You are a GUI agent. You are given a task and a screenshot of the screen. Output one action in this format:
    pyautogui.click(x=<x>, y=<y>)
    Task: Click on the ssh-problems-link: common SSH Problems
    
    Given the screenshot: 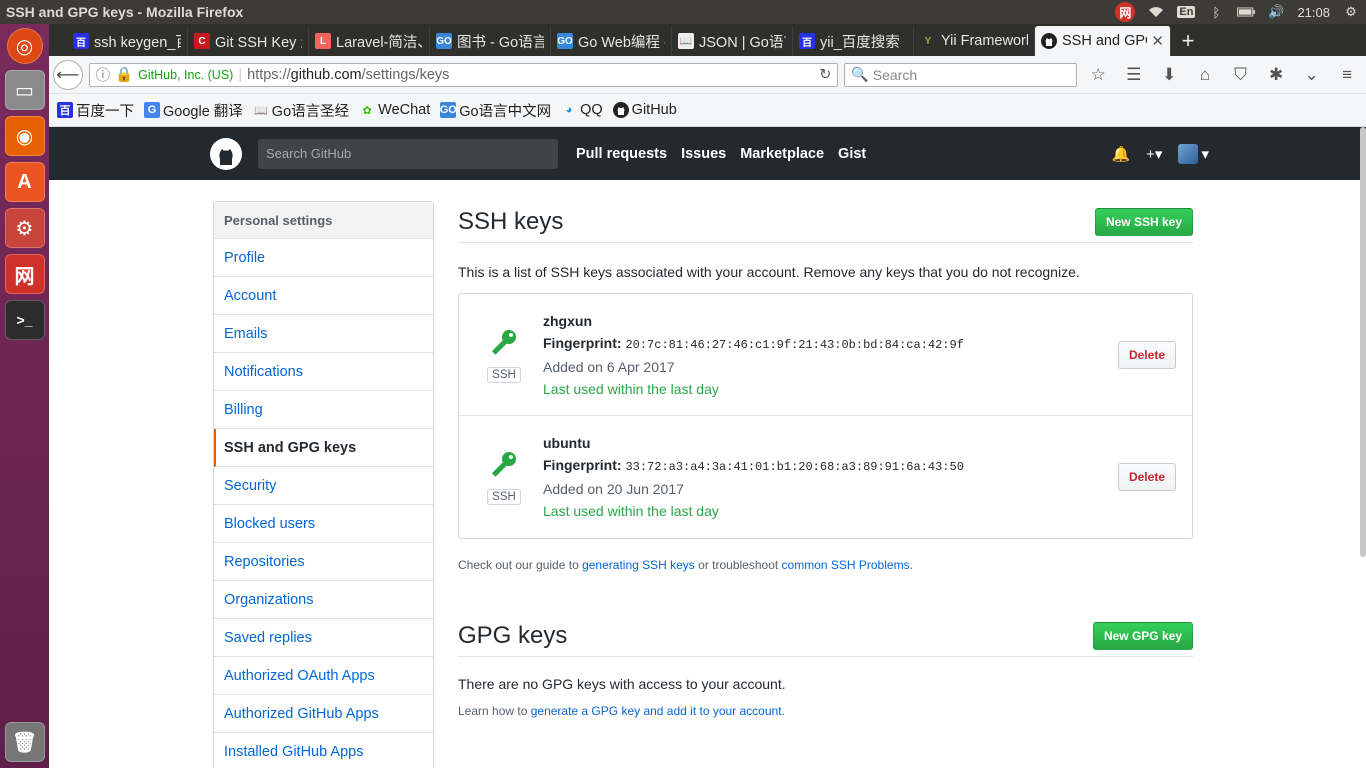 What is the action you would take?
    pyautogui.click(x=846, y=565)
    